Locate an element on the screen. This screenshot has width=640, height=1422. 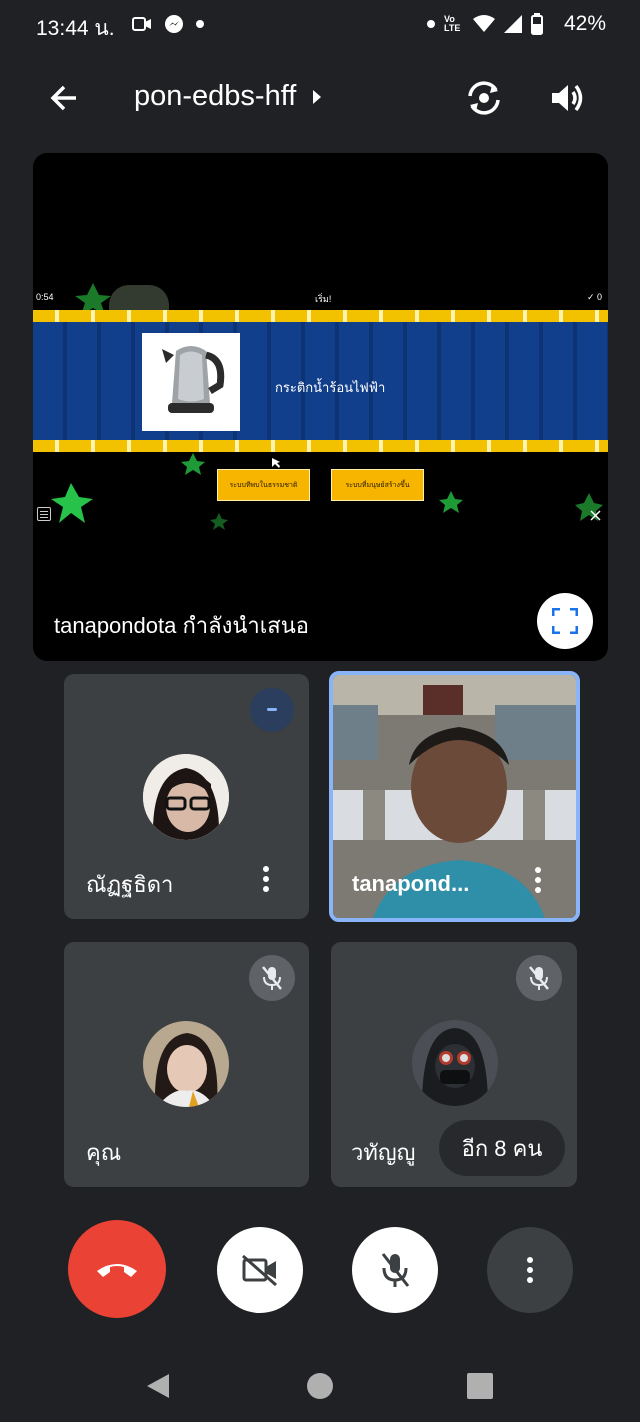
messenger-icon is located at coordinates (174, 24).